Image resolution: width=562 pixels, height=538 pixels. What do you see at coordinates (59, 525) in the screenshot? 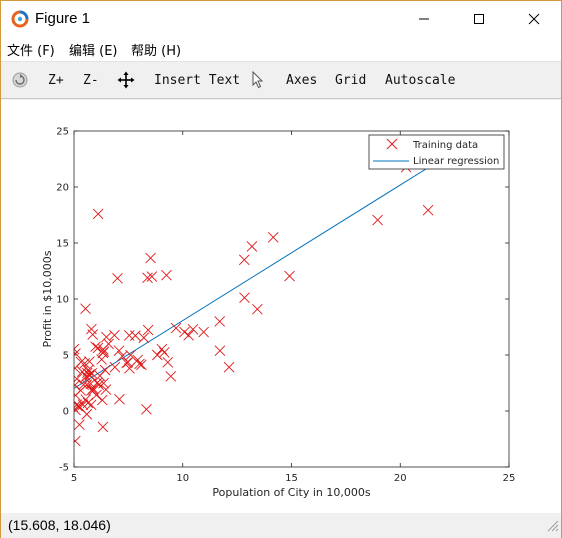
I see `cursor-coordinates: (15.608, 18.046)` at bounding box center [59, 525].